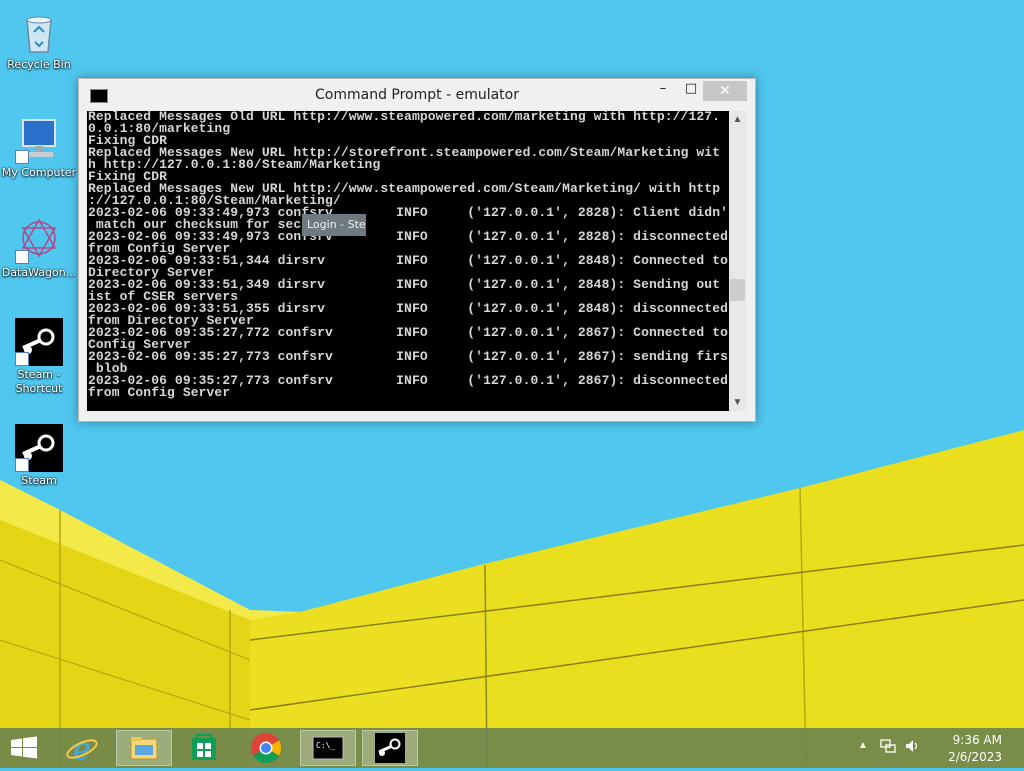  I want to click on taskbar-command-prompt: C:\_, so click(328, 748).